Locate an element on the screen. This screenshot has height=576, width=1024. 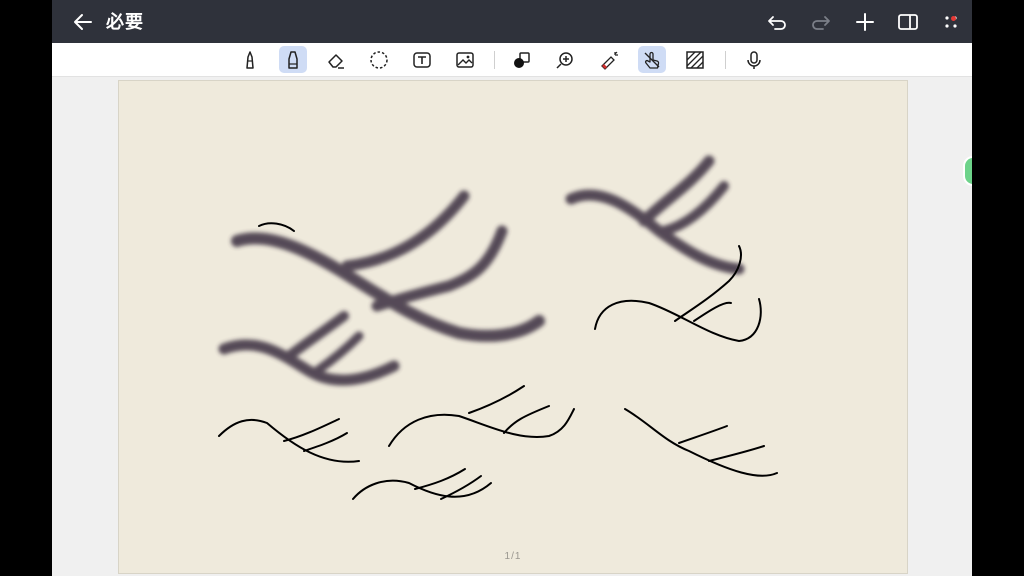
touch-draw-toggle is located at coordinates (652, 59).